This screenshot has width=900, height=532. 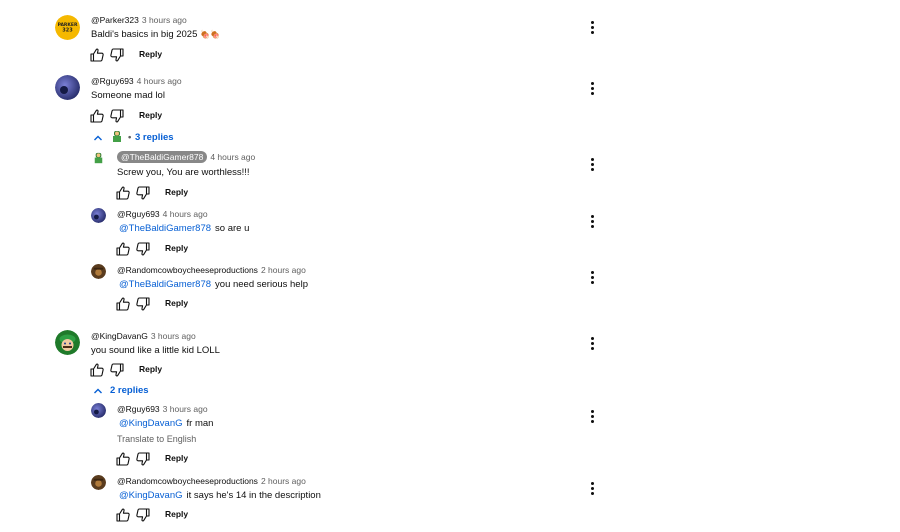 What do you see at coordinates (162, 157) in the screenshot?
I see `author-name: @TheBaldiGamer878` at bounding box center [162, 157].